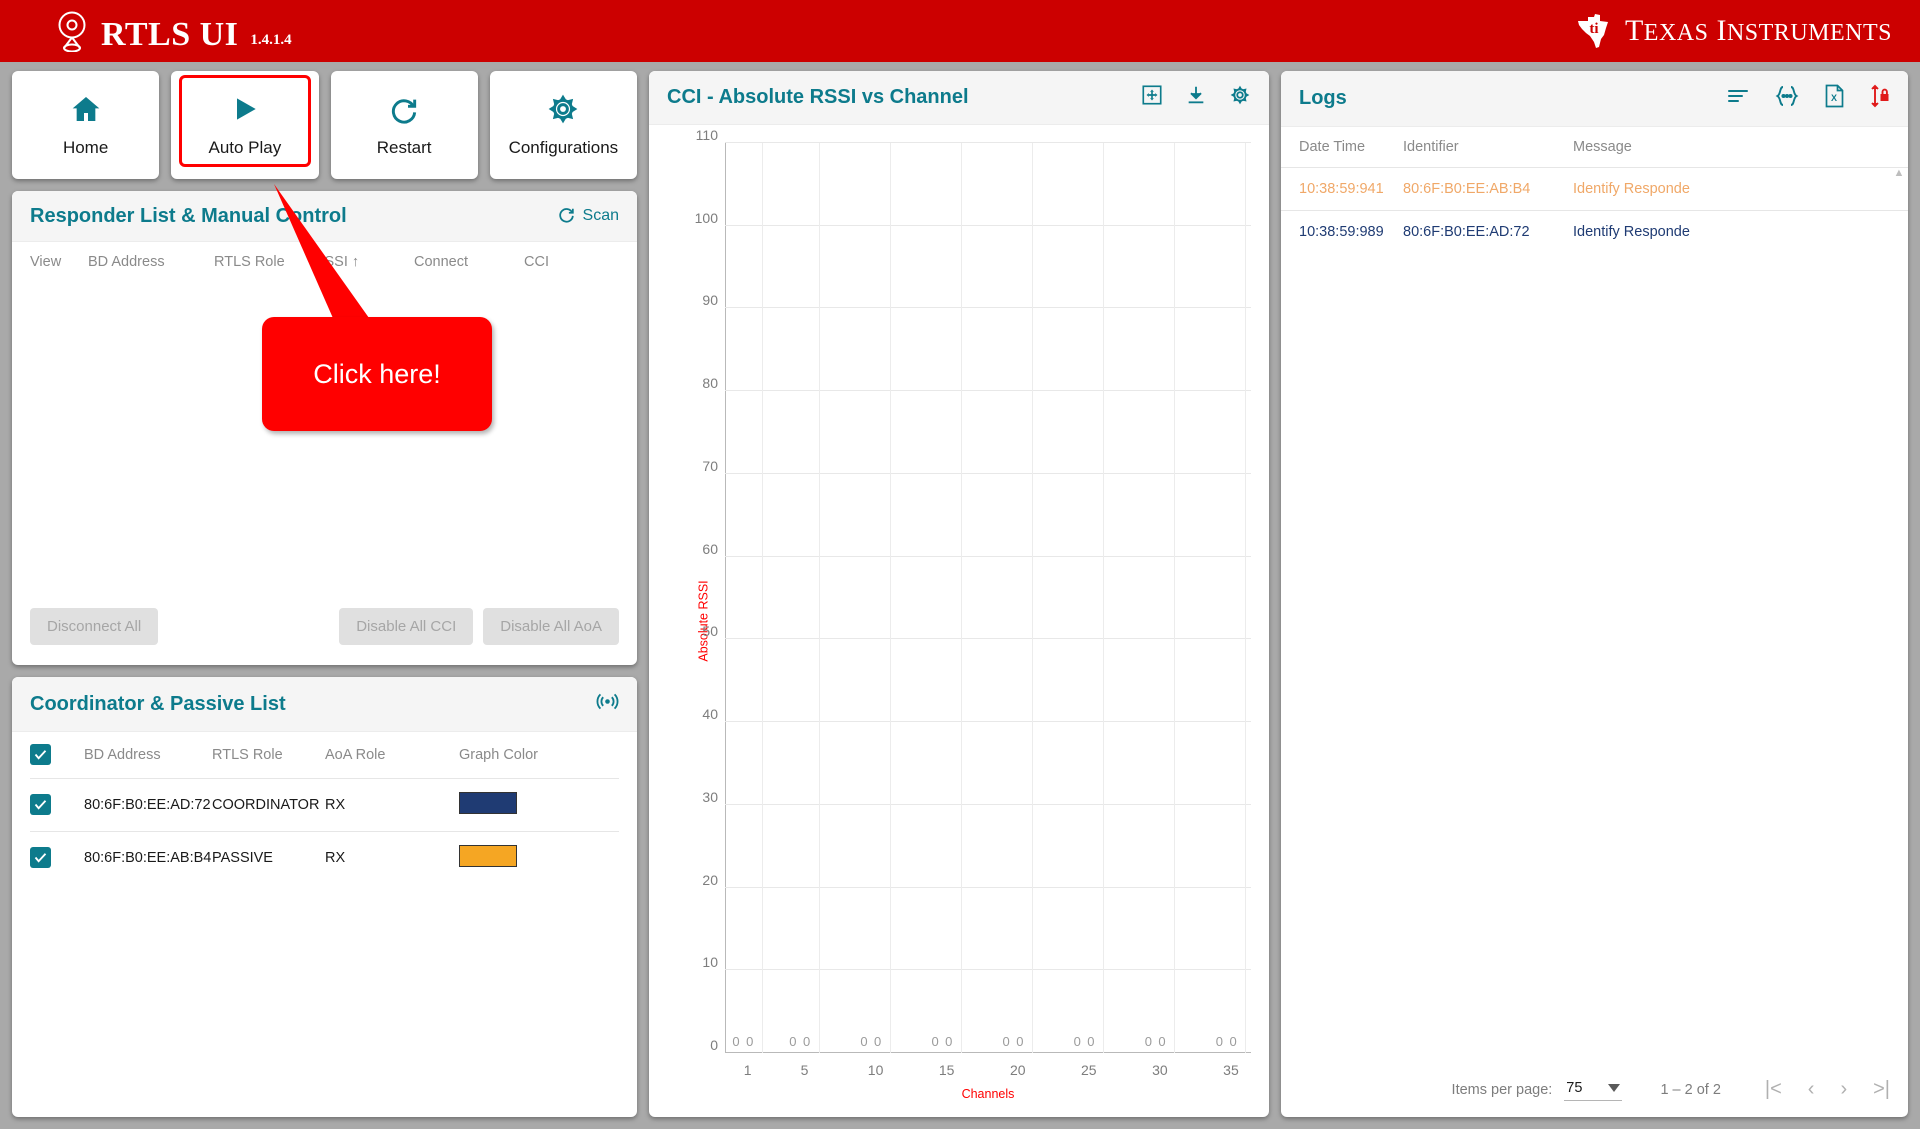  What do you see at coordinates (1758, 30) in the screenshot?
I see `vendor-name: TEXAS INSTRUMENTS` at bounding box center [1758, 30].